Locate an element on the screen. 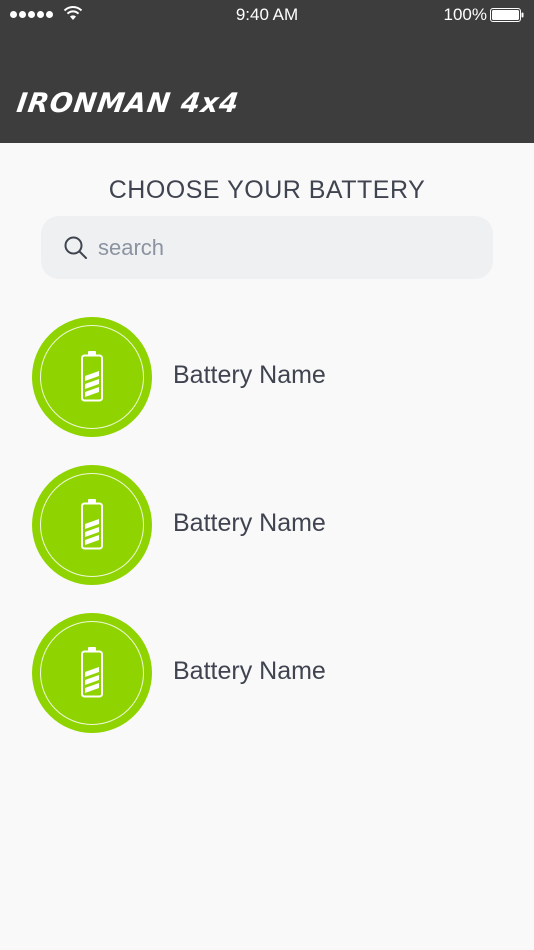 Image resolution: width=534 pixels, height=950 pixels. search-input is located at coordinates (288, 247).